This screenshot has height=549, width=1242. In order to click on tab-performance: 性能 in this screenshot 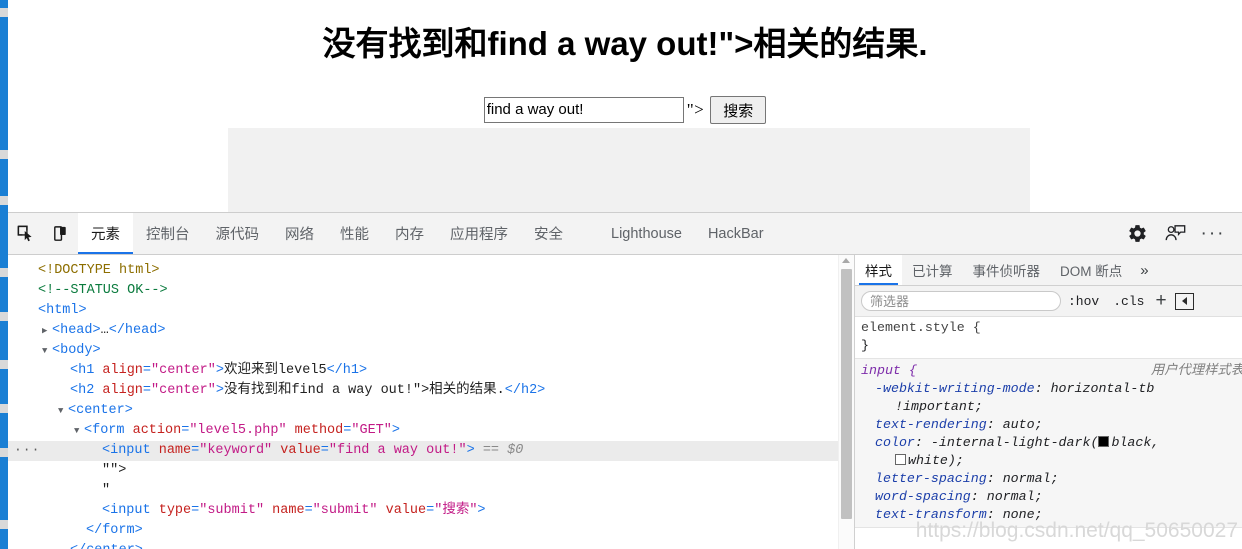, I will do `click(354, 233)`.